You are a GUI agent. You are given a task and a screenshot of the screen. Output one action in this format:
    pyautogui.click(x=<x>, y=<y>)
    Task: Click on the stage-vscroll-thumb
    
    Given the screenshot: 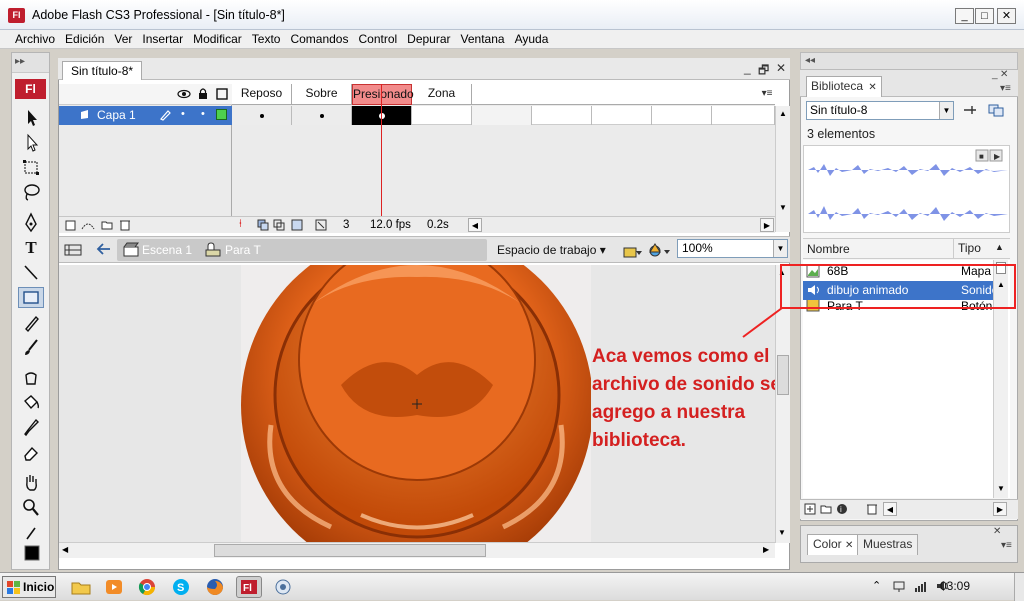 What is the action you would take?
    pyautogui.click(x=783, y=375)
    